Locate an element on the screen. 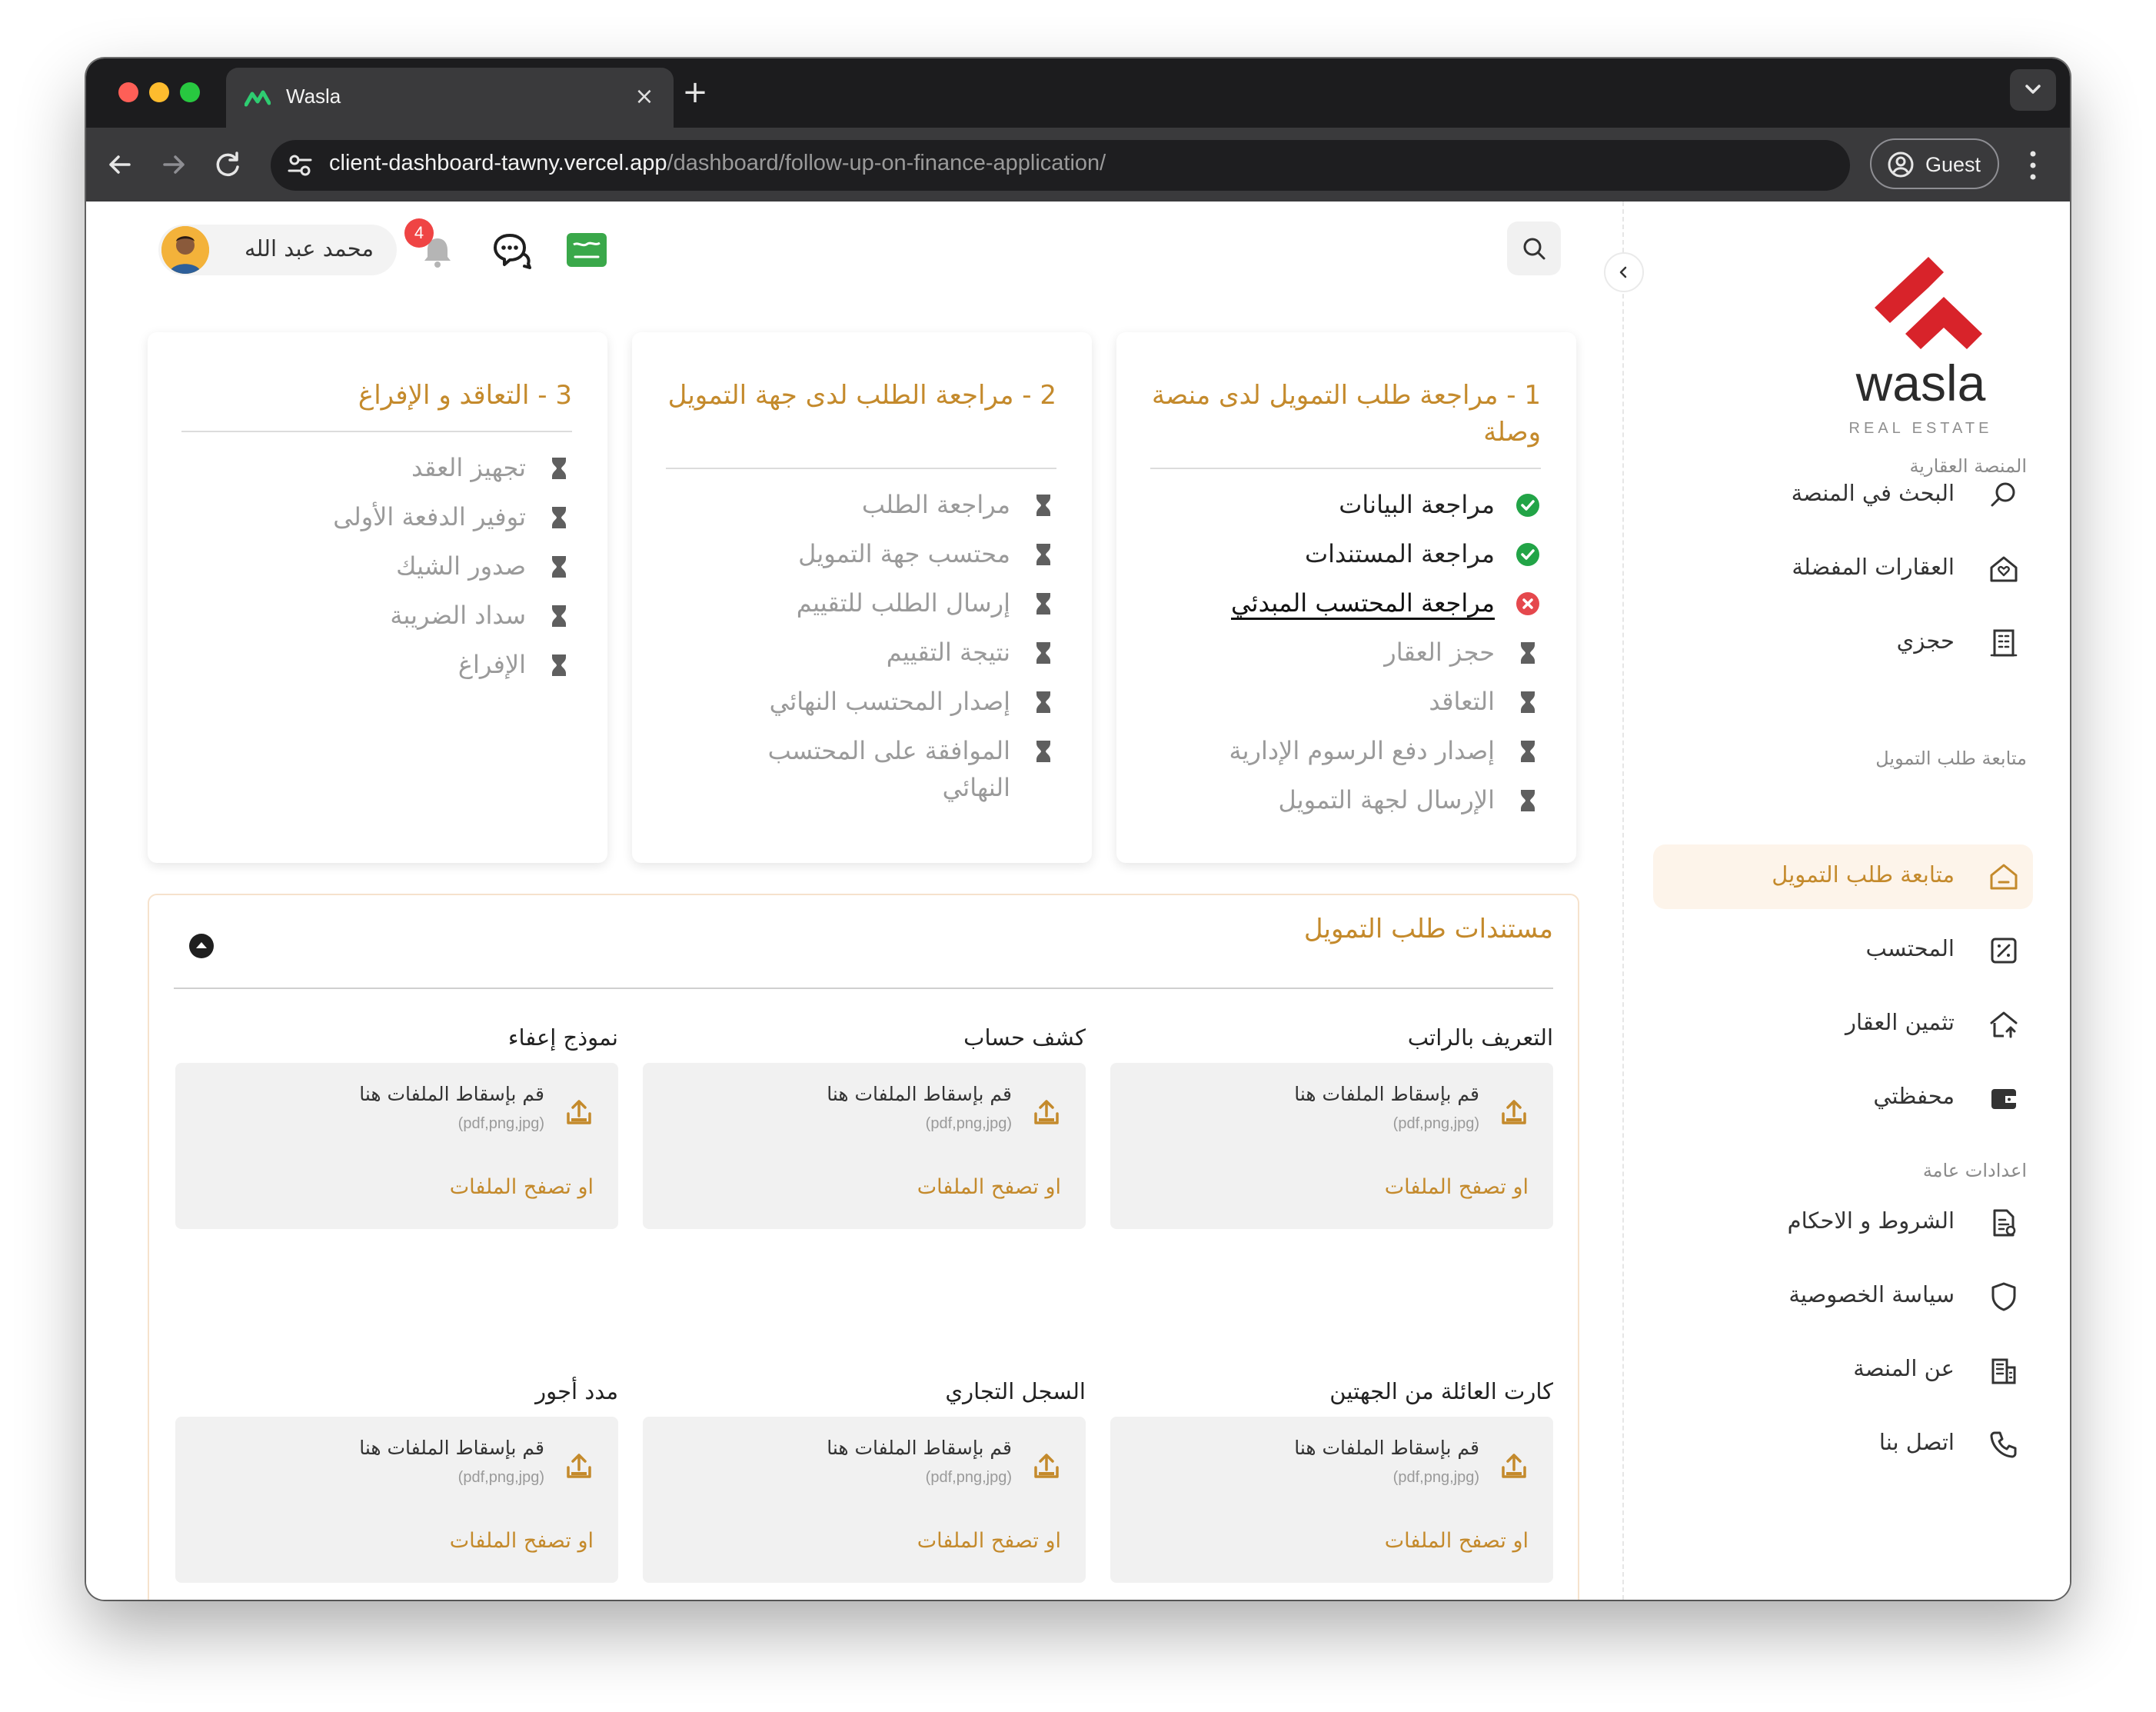 The height and width of the screenshot is (1712, 2156). sidebar-item-favorites: العقارات المفضلة is located at coordinates (1843, 569).